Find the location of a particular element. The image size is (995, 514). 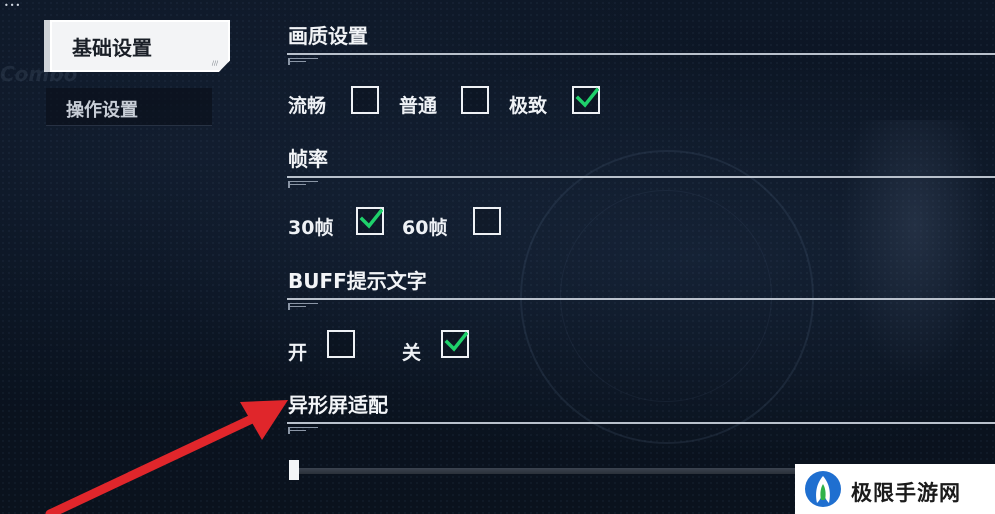

section-title-quality: 画质设置 is located at coordinates (328, 36).